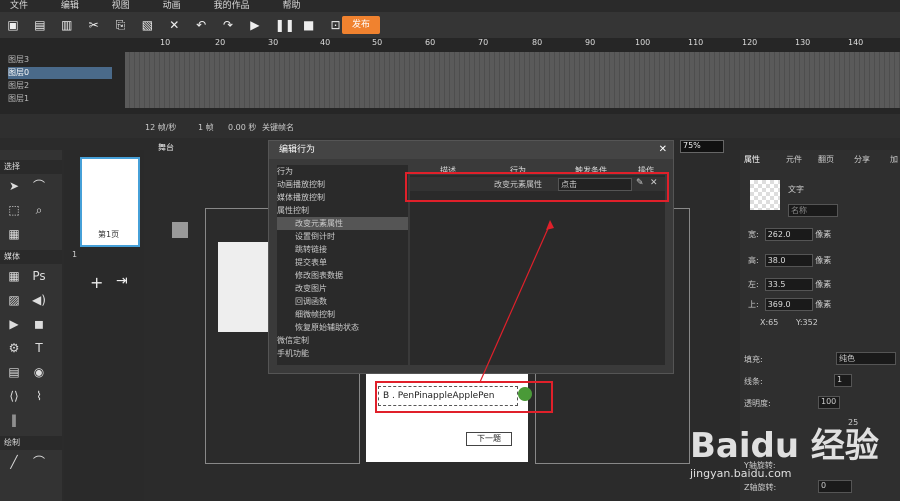  What do you see at coordinates (829, 402) in the screenshot?
I see `opacity-input: 100` at bounding box center [829, 402].